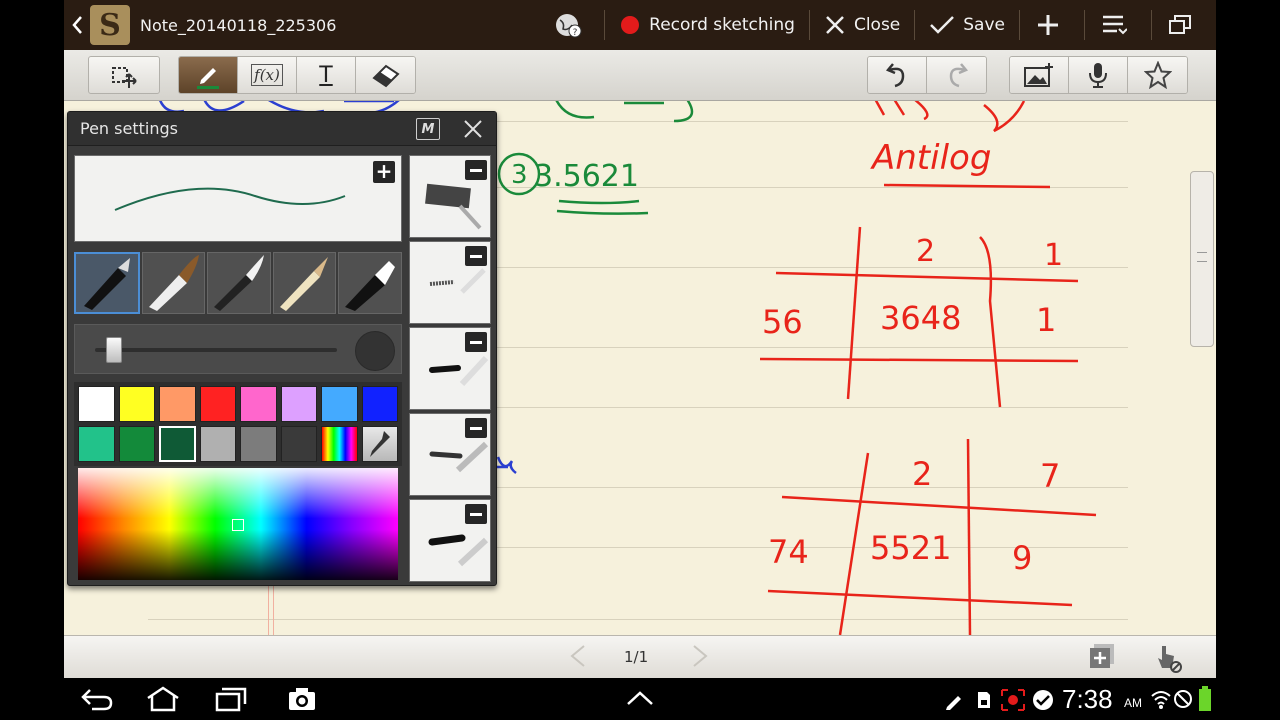 The height and width of the screenshot is (720, 1280). I want to click on pen-type-marker, so click(370, 283).